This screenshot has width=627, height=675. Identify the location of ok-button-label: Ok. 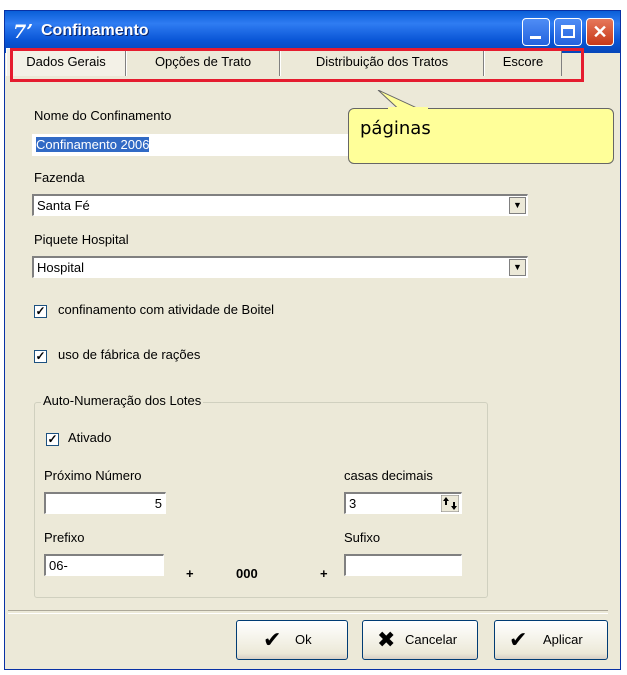
(303, 639).